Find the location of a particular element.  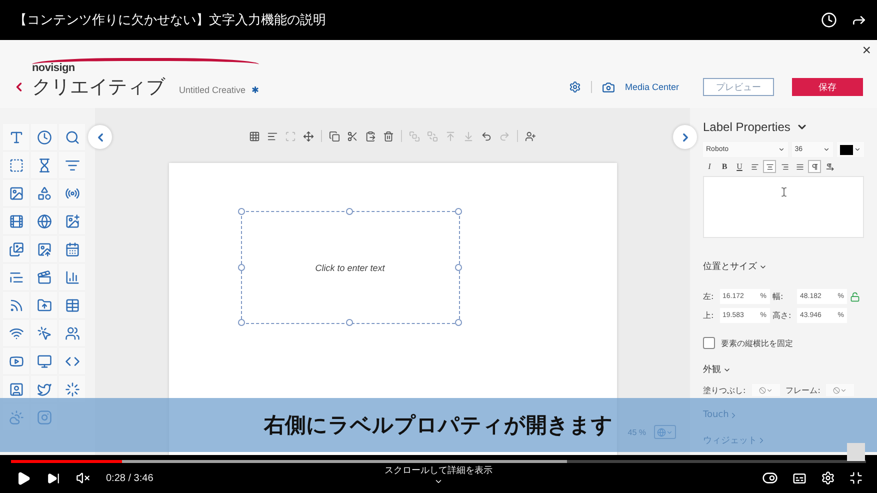

chevron-down-icon is located at coordinates (438, 481).